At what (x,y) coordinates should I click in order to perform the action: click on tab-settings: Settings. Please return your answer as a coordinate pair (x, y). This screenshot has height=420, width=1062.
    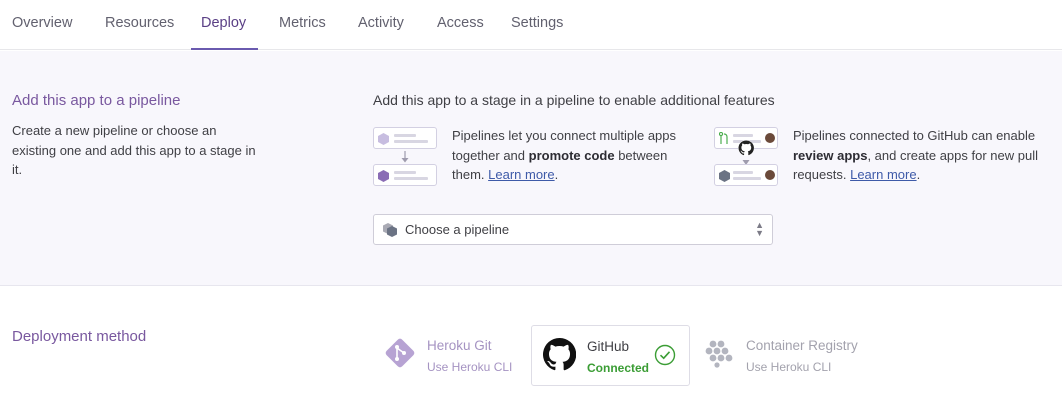
    Looking at the image, I should click on (537, 25).